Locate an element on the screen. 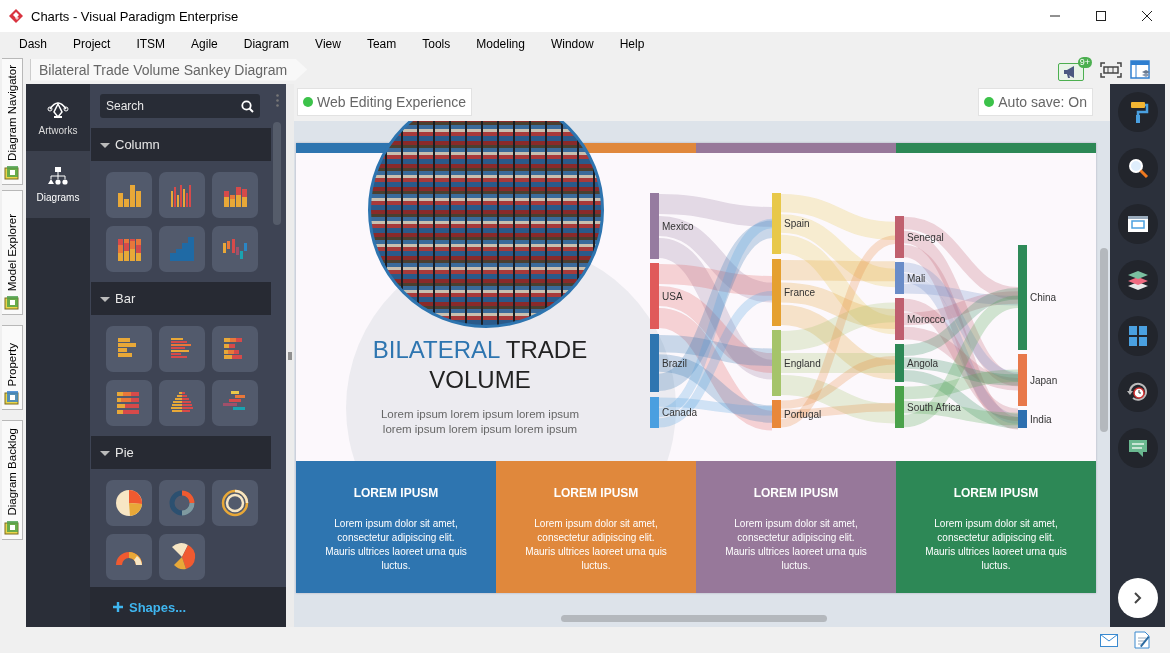 This screenshot has height=653, width=1170. app-logo-icon is located at coordinates (16, 16).